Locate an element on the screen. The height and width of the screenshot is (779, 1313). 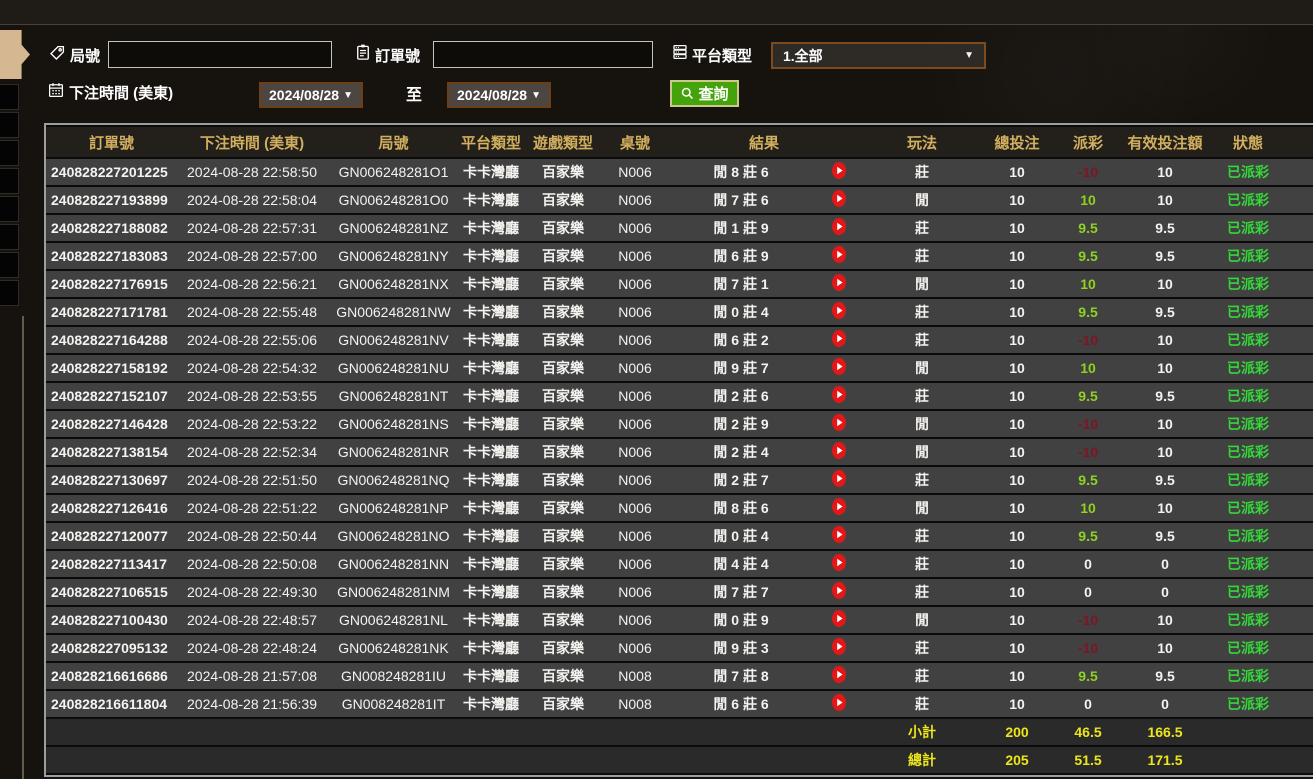
total-payout: 51.5 is located at coordinates (1088, 760).